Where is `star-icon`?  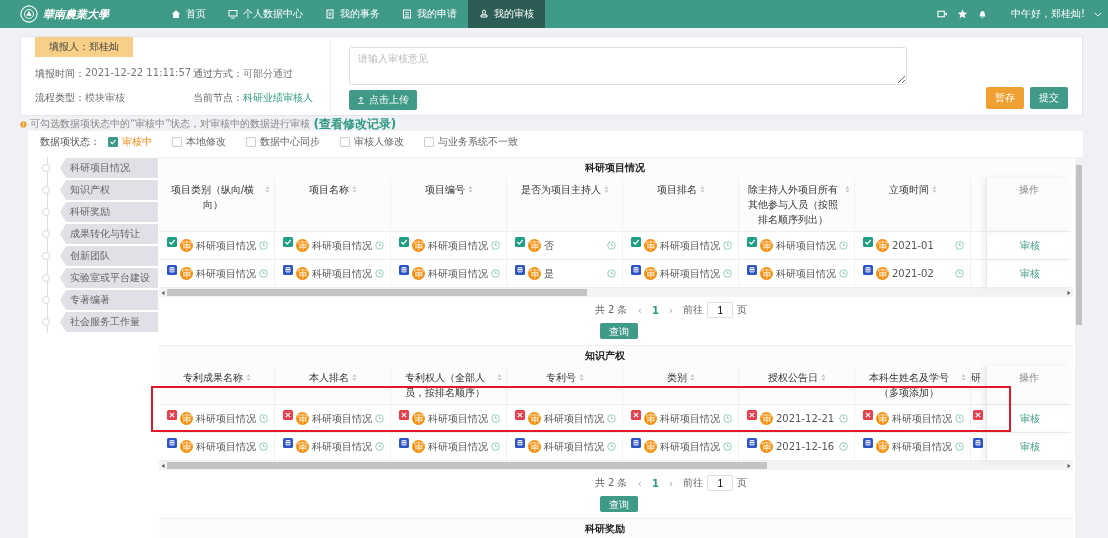 star-icon is located at coordinates (962, 14).